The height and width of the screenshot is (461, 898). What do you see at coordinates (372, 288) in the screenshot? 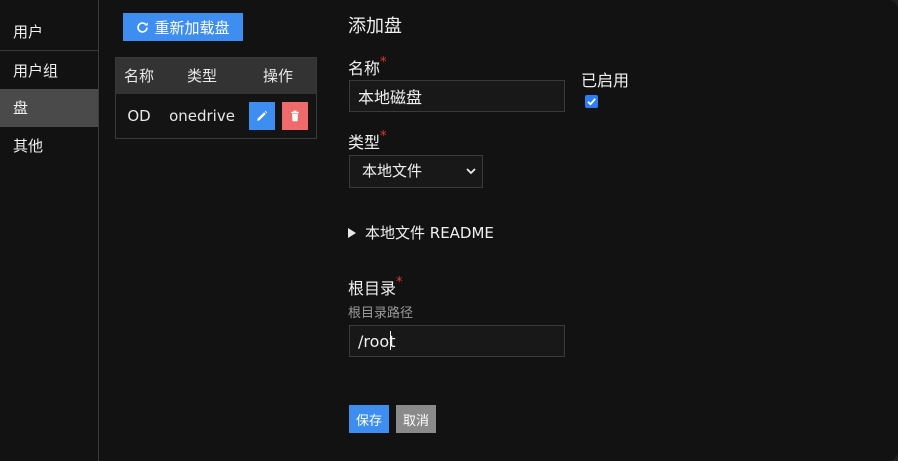
I see `root-label-text: 根目录` at bounding box center [372, 288].